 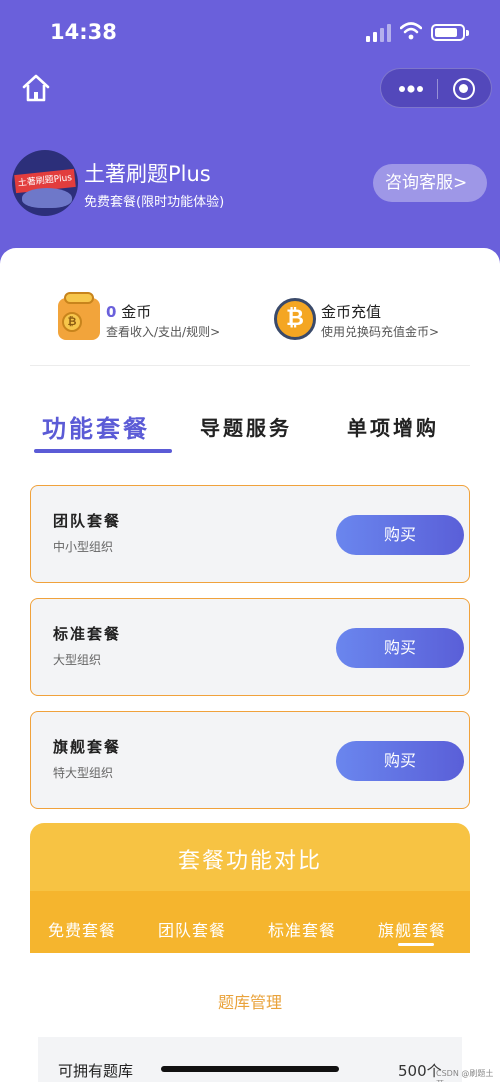 I want to click on customer-service-button: 咨询客服>, so click(x=430, y=183).